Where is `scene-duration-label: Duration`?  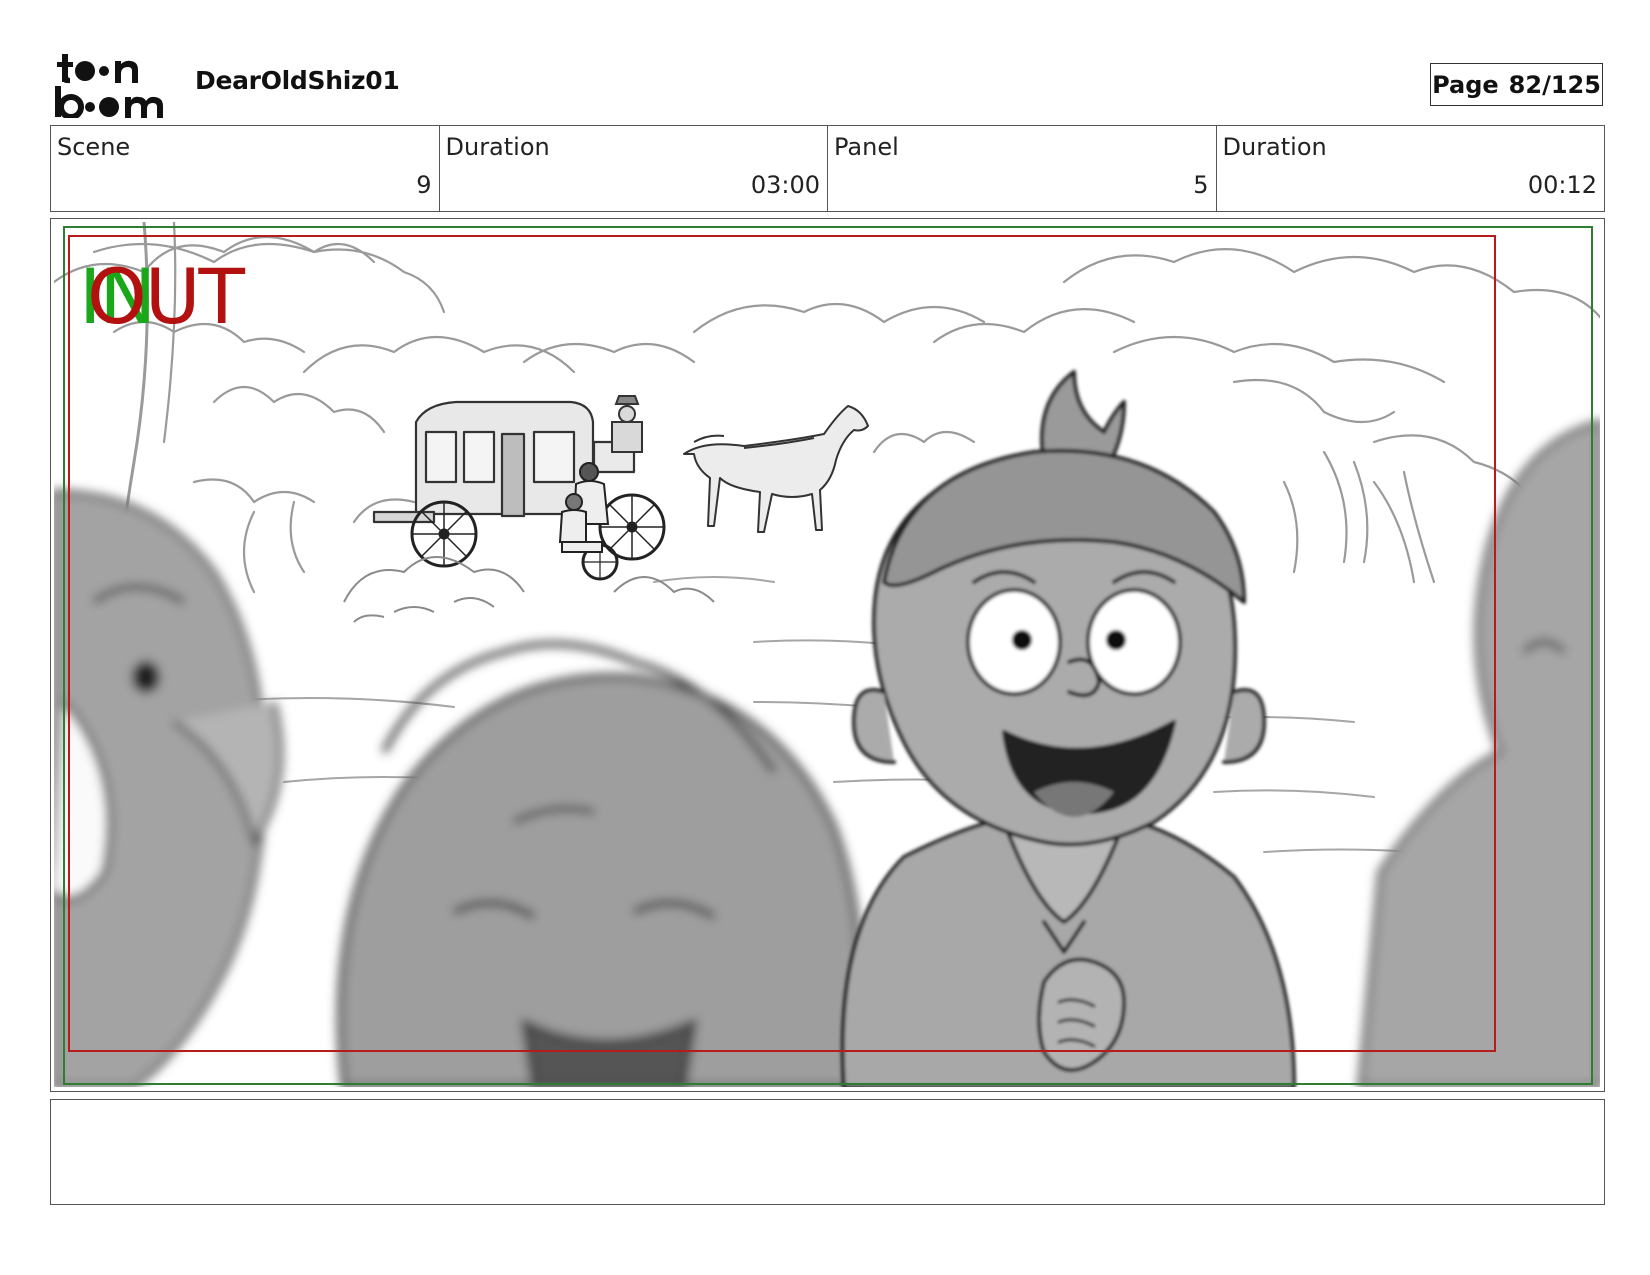 scene-duration-label: Duration is located at coordinates (497, 147).